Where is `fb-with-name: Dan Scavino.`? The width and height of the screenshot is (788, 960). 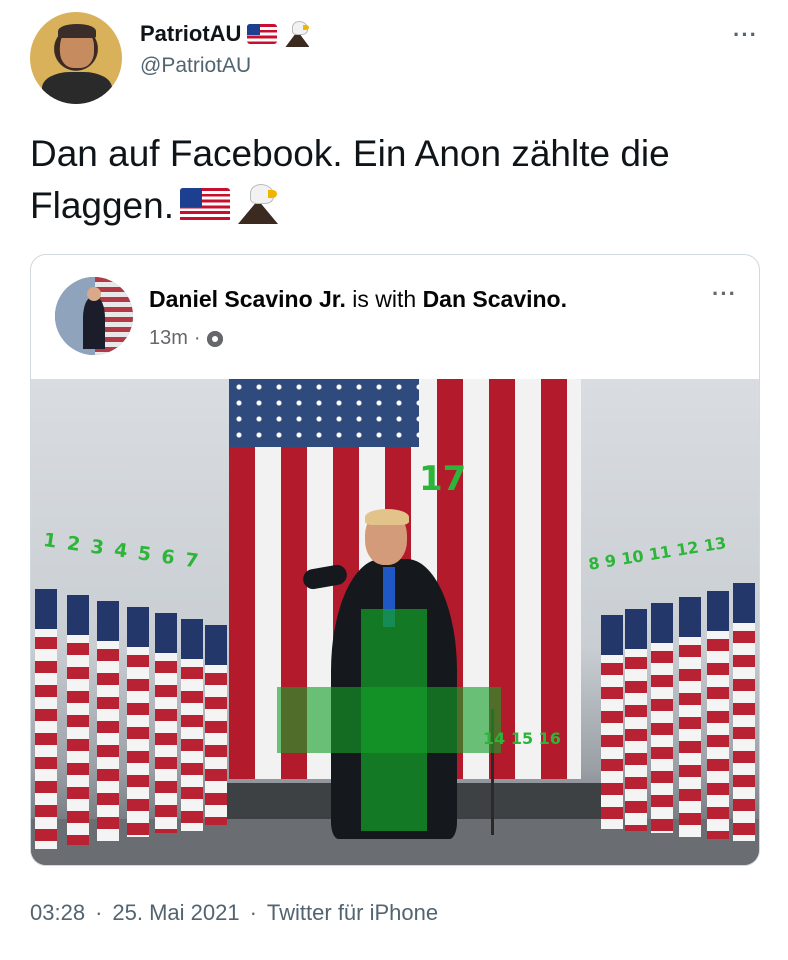 fb-with-name: Dan Scavino. is located at coordinates (495, 299).